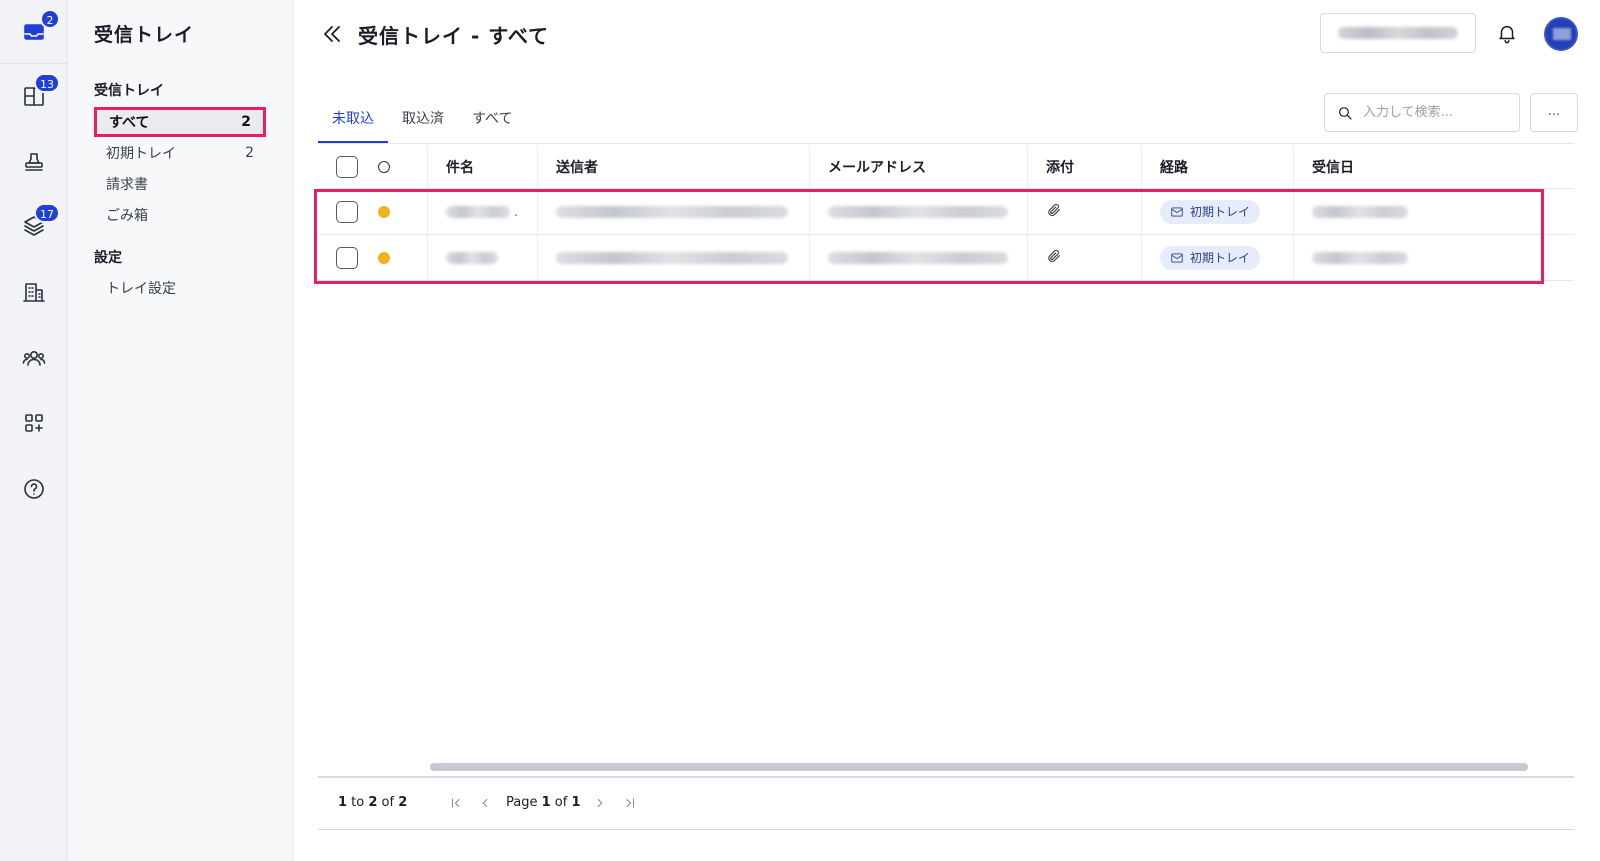  Describe the element at coordinates (600, 803) in the screenshot. I see `next-page-button` at that location.